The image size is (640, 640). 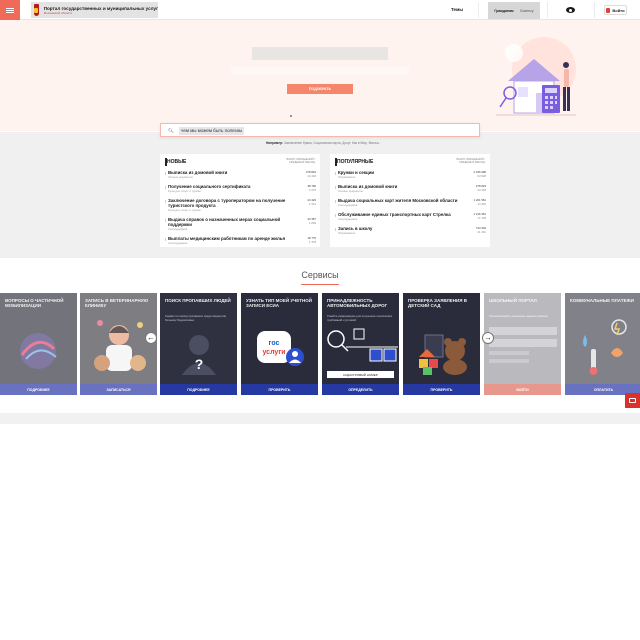 What do you see at coordinates (347, 233) in the screenshot?
I see `list-item-category: Образование` at bounding box center [347, 233].